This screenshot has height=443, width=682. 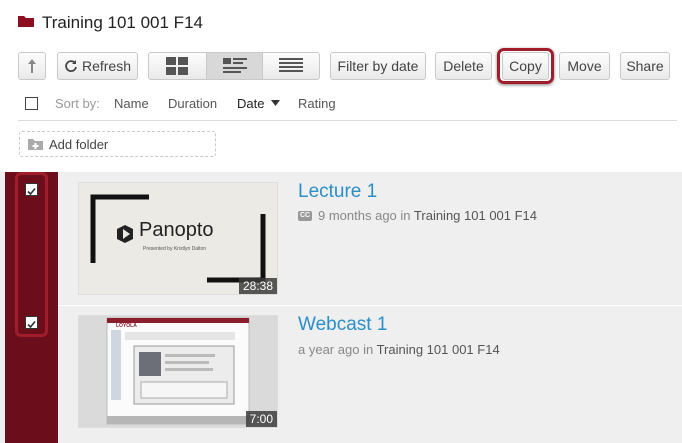 I want to click on caret-down-icon, so click(x=276, y=103).